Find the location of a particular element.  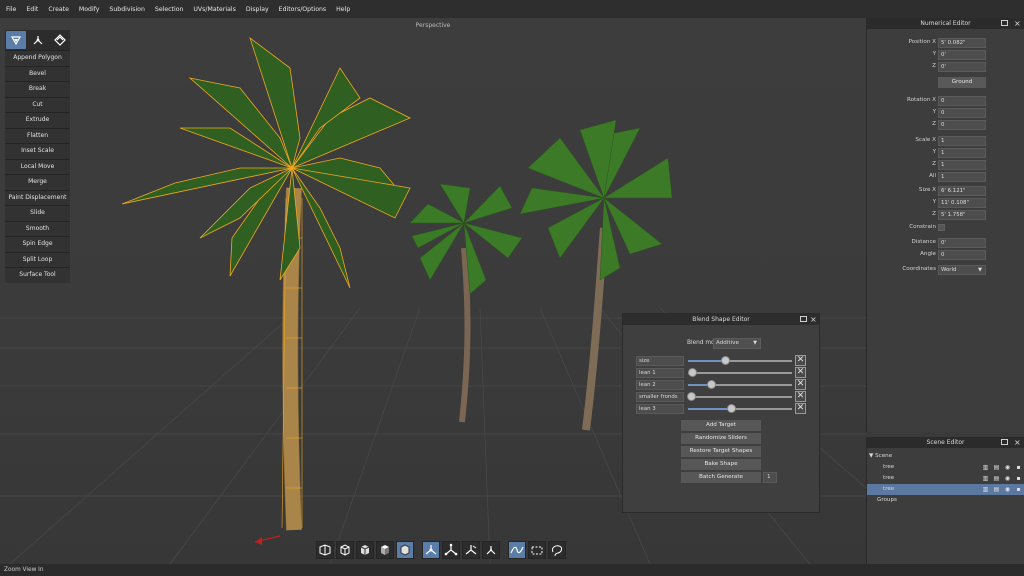

tool-merge-button: Merge is located at coordinates (37, 182).